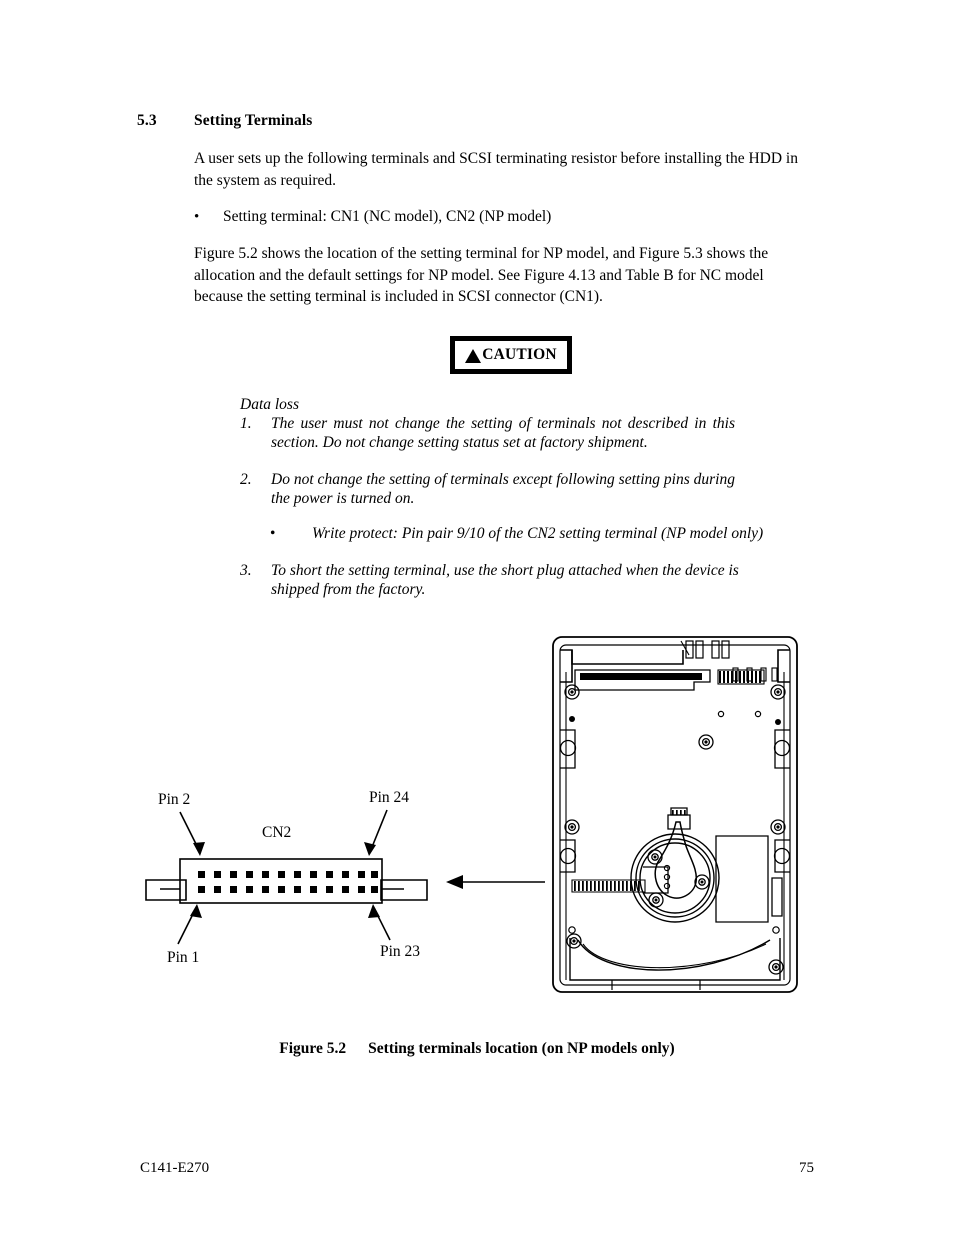 The height and width of the screenshot is (1235, 954). Describe the element at coordinates (389, 797) in the screenshot. I see `connector-label-pin24: Pin 24` at that location.